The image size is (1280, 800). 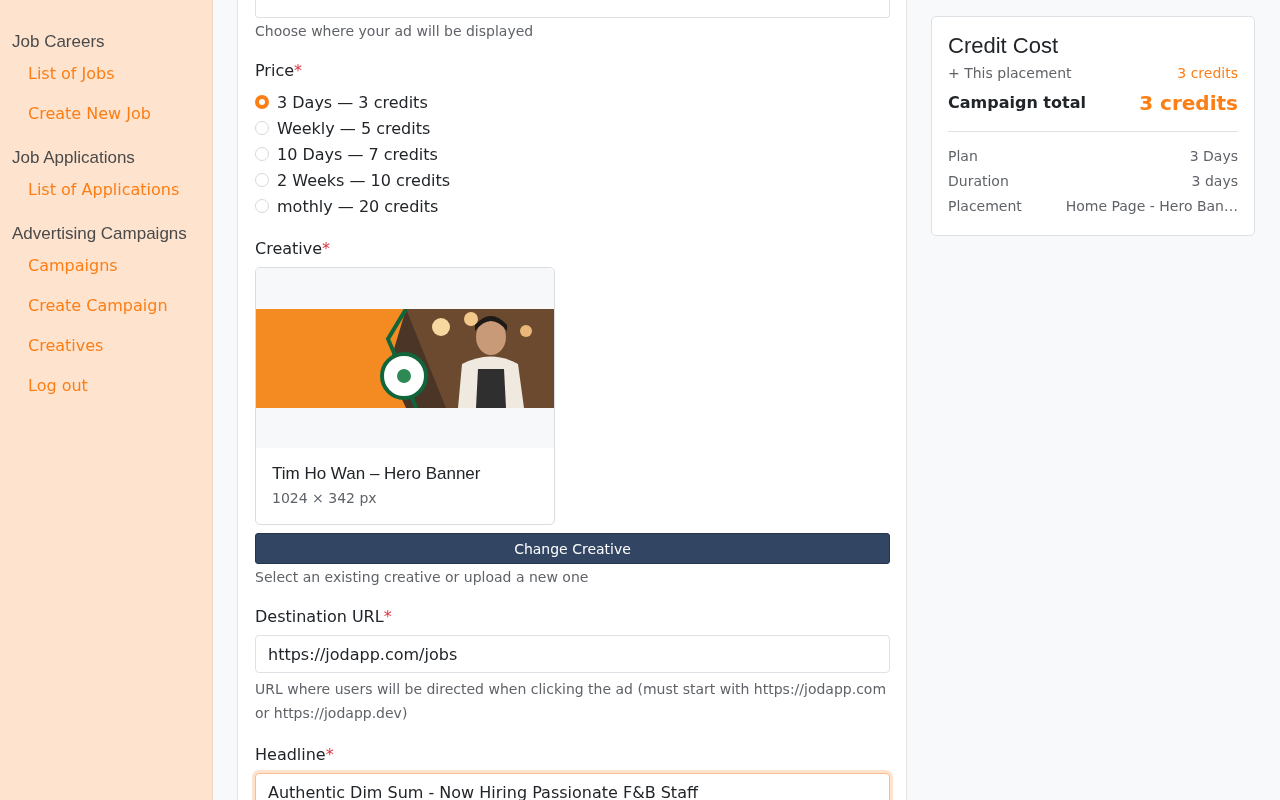 What do you see at coordinates (89, 114) in the screenshot?
I see `sidebar-link: Create New Job` at bounding box center [89, 114].